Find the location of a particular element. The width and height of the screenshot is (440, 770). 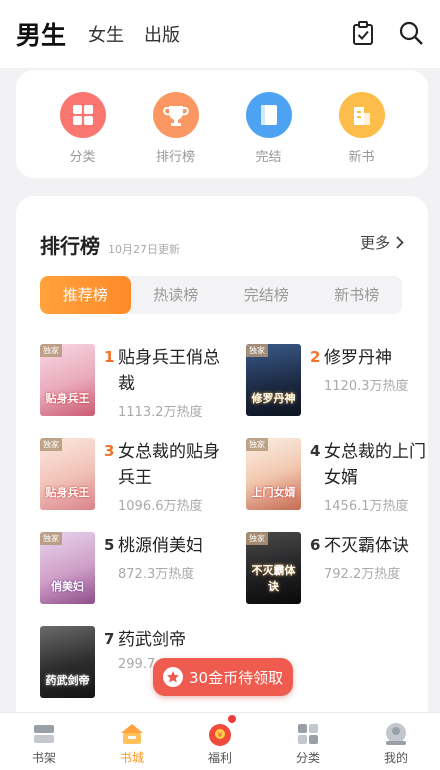

cover-title: 俏美妇 is located at coordinates (67, 586).